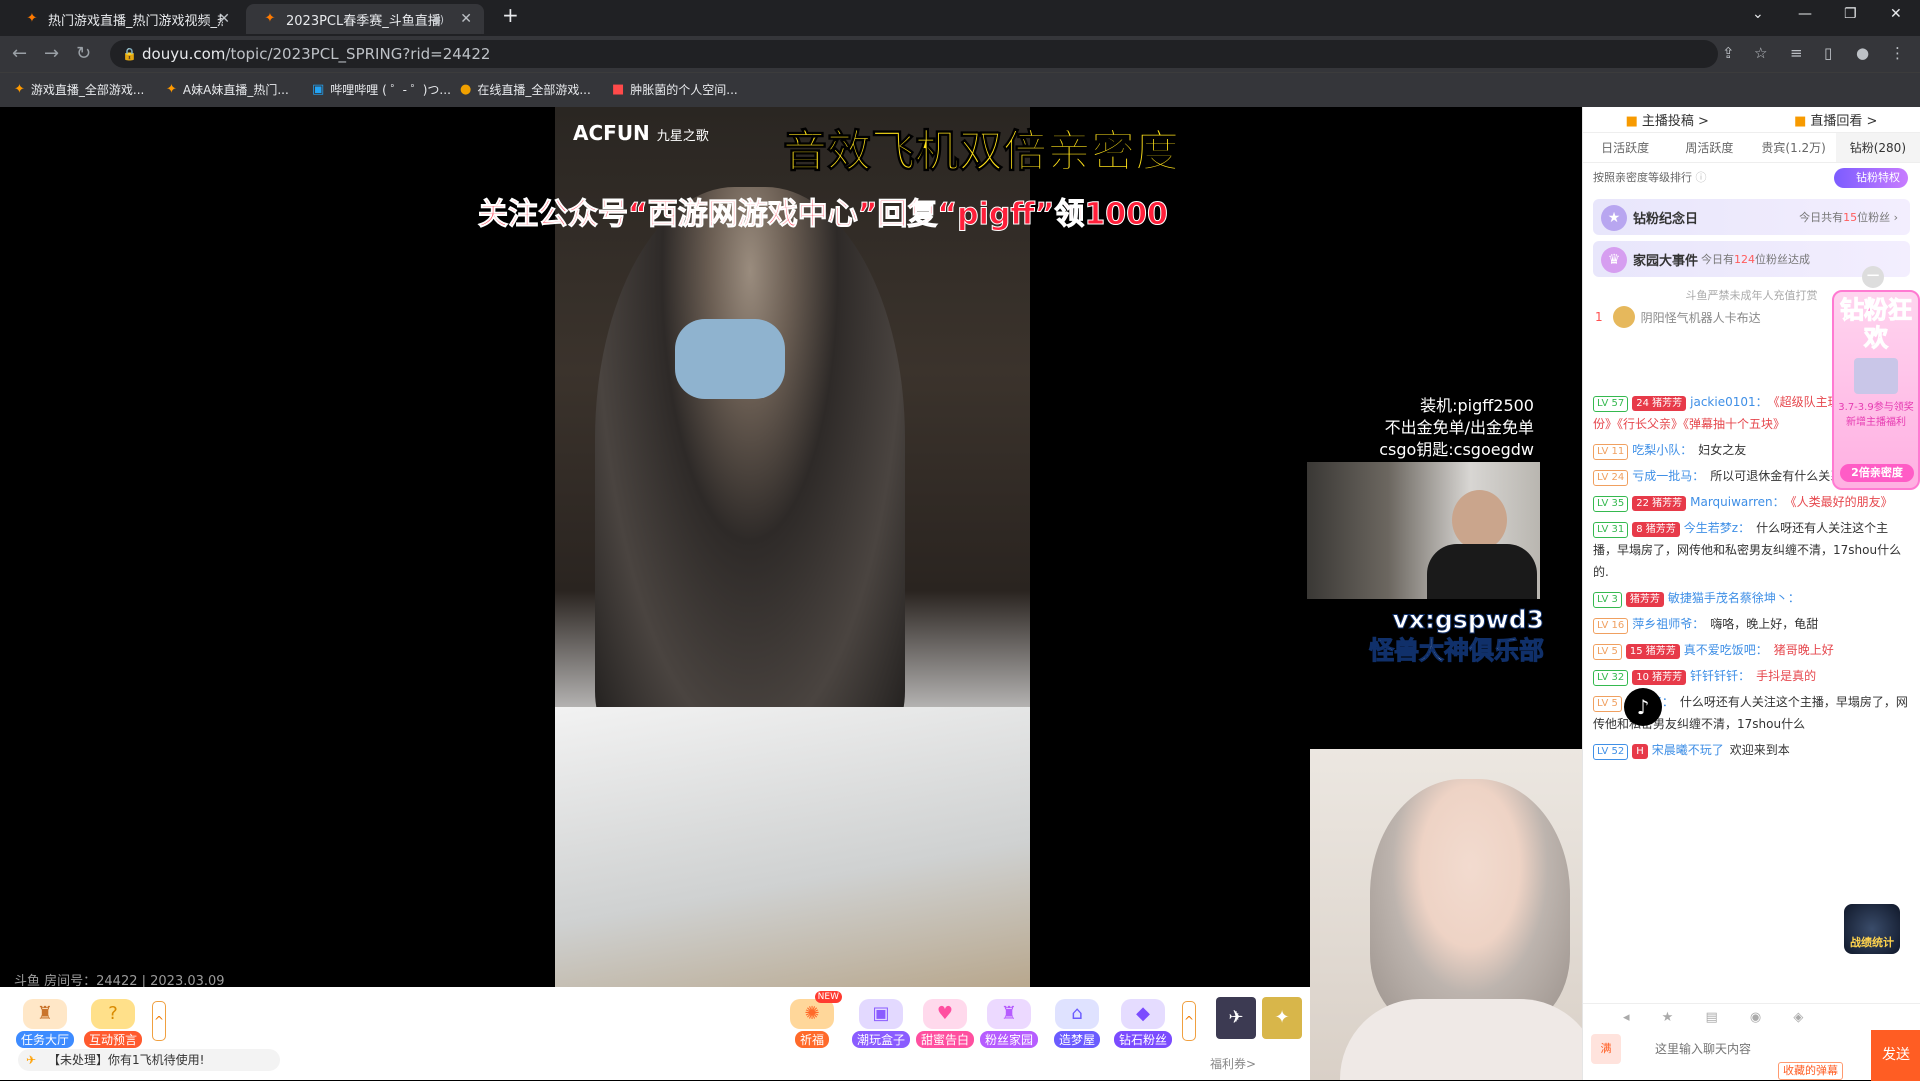 The width and height of the screenshot is (1920, 1081). I want to click on medal-icon: ★, so click(1614, 218).